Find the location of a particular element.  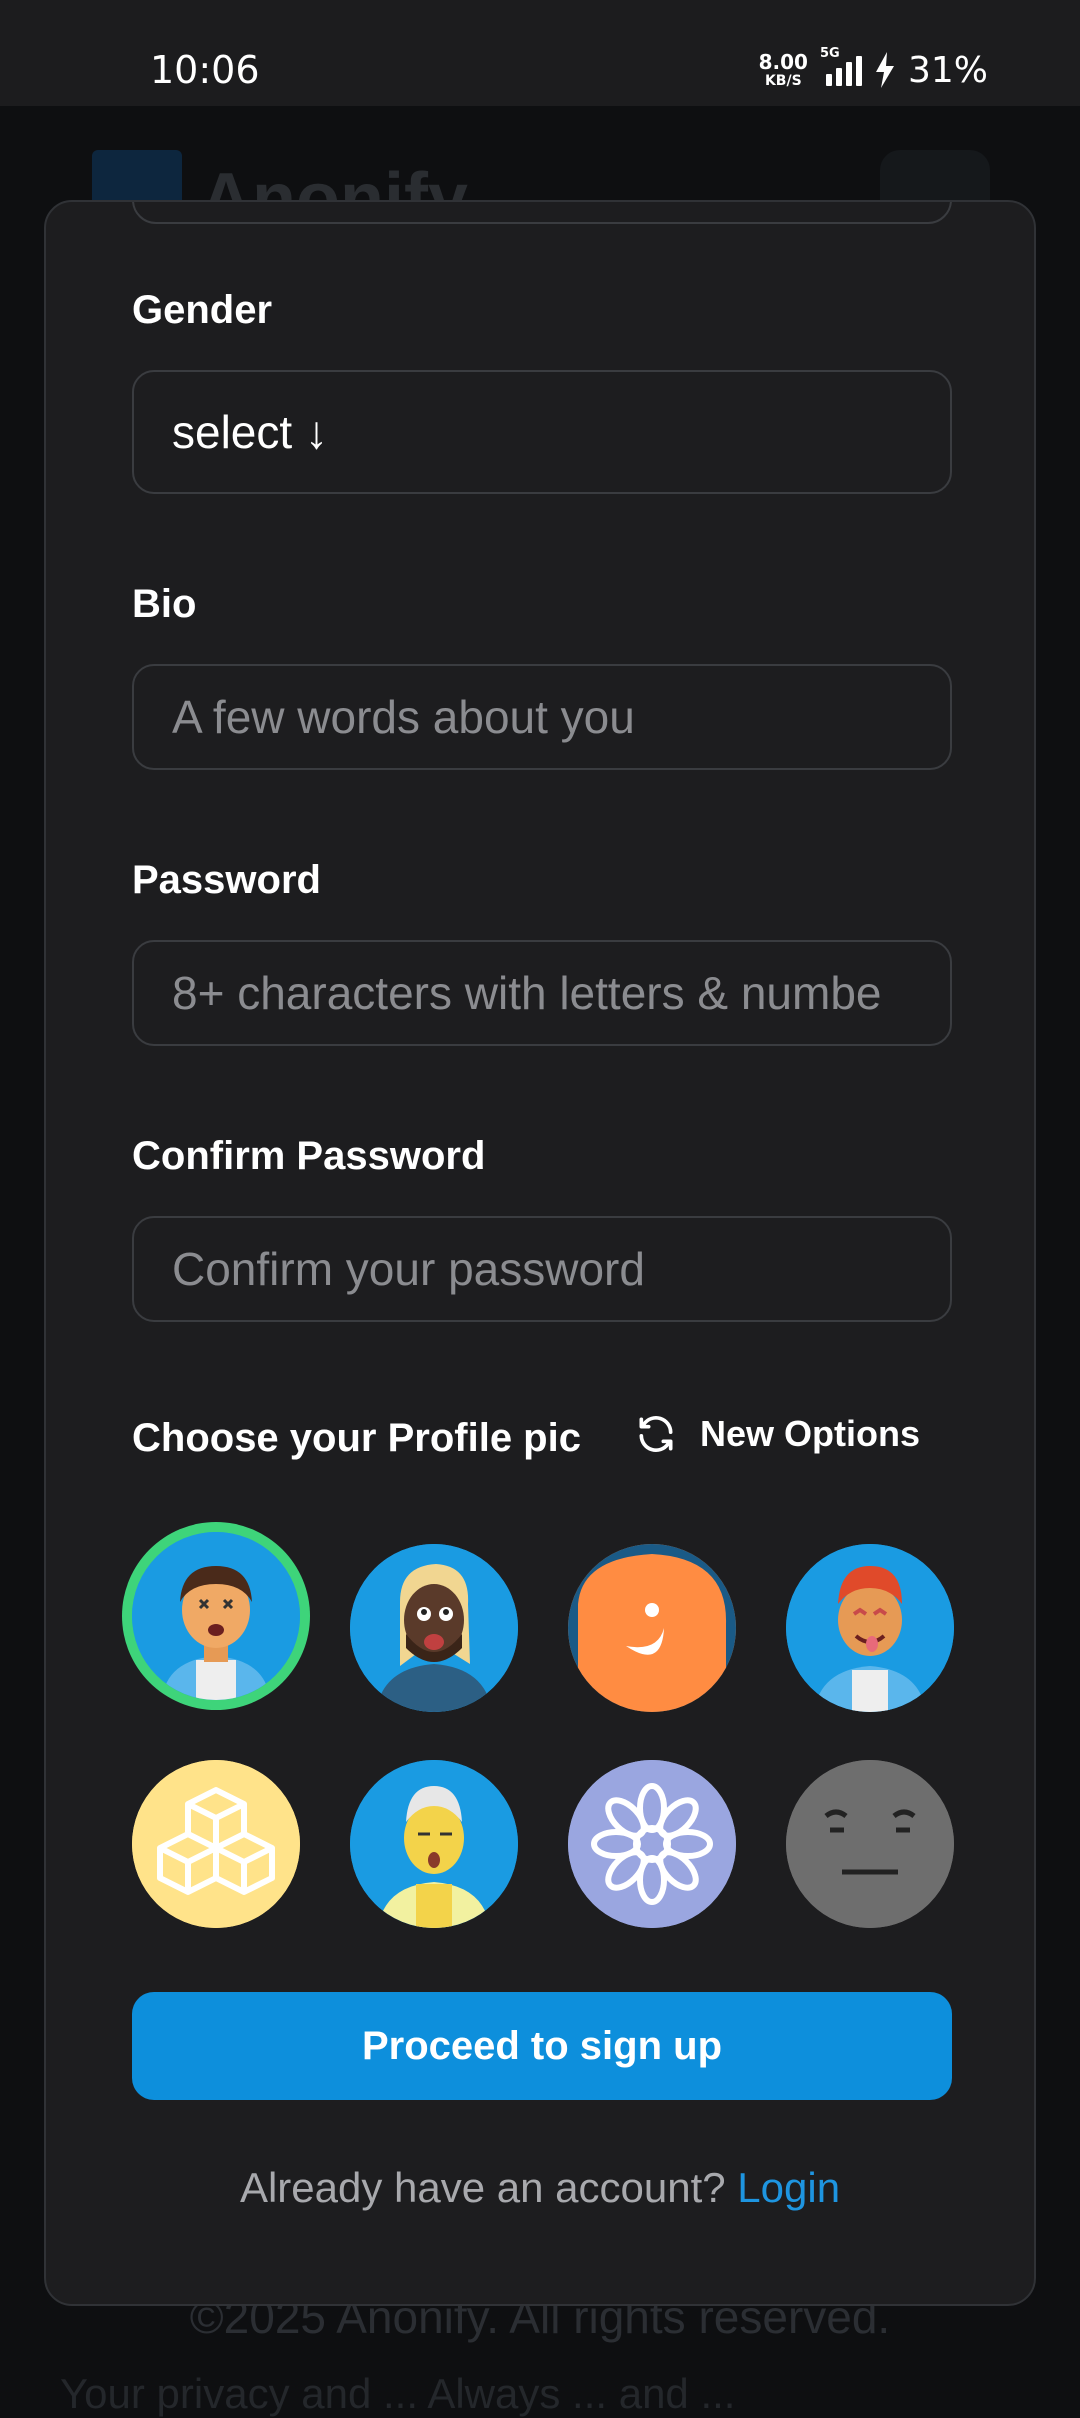

orange-blob-avatar-icon is located at coordinates (652, 1628).